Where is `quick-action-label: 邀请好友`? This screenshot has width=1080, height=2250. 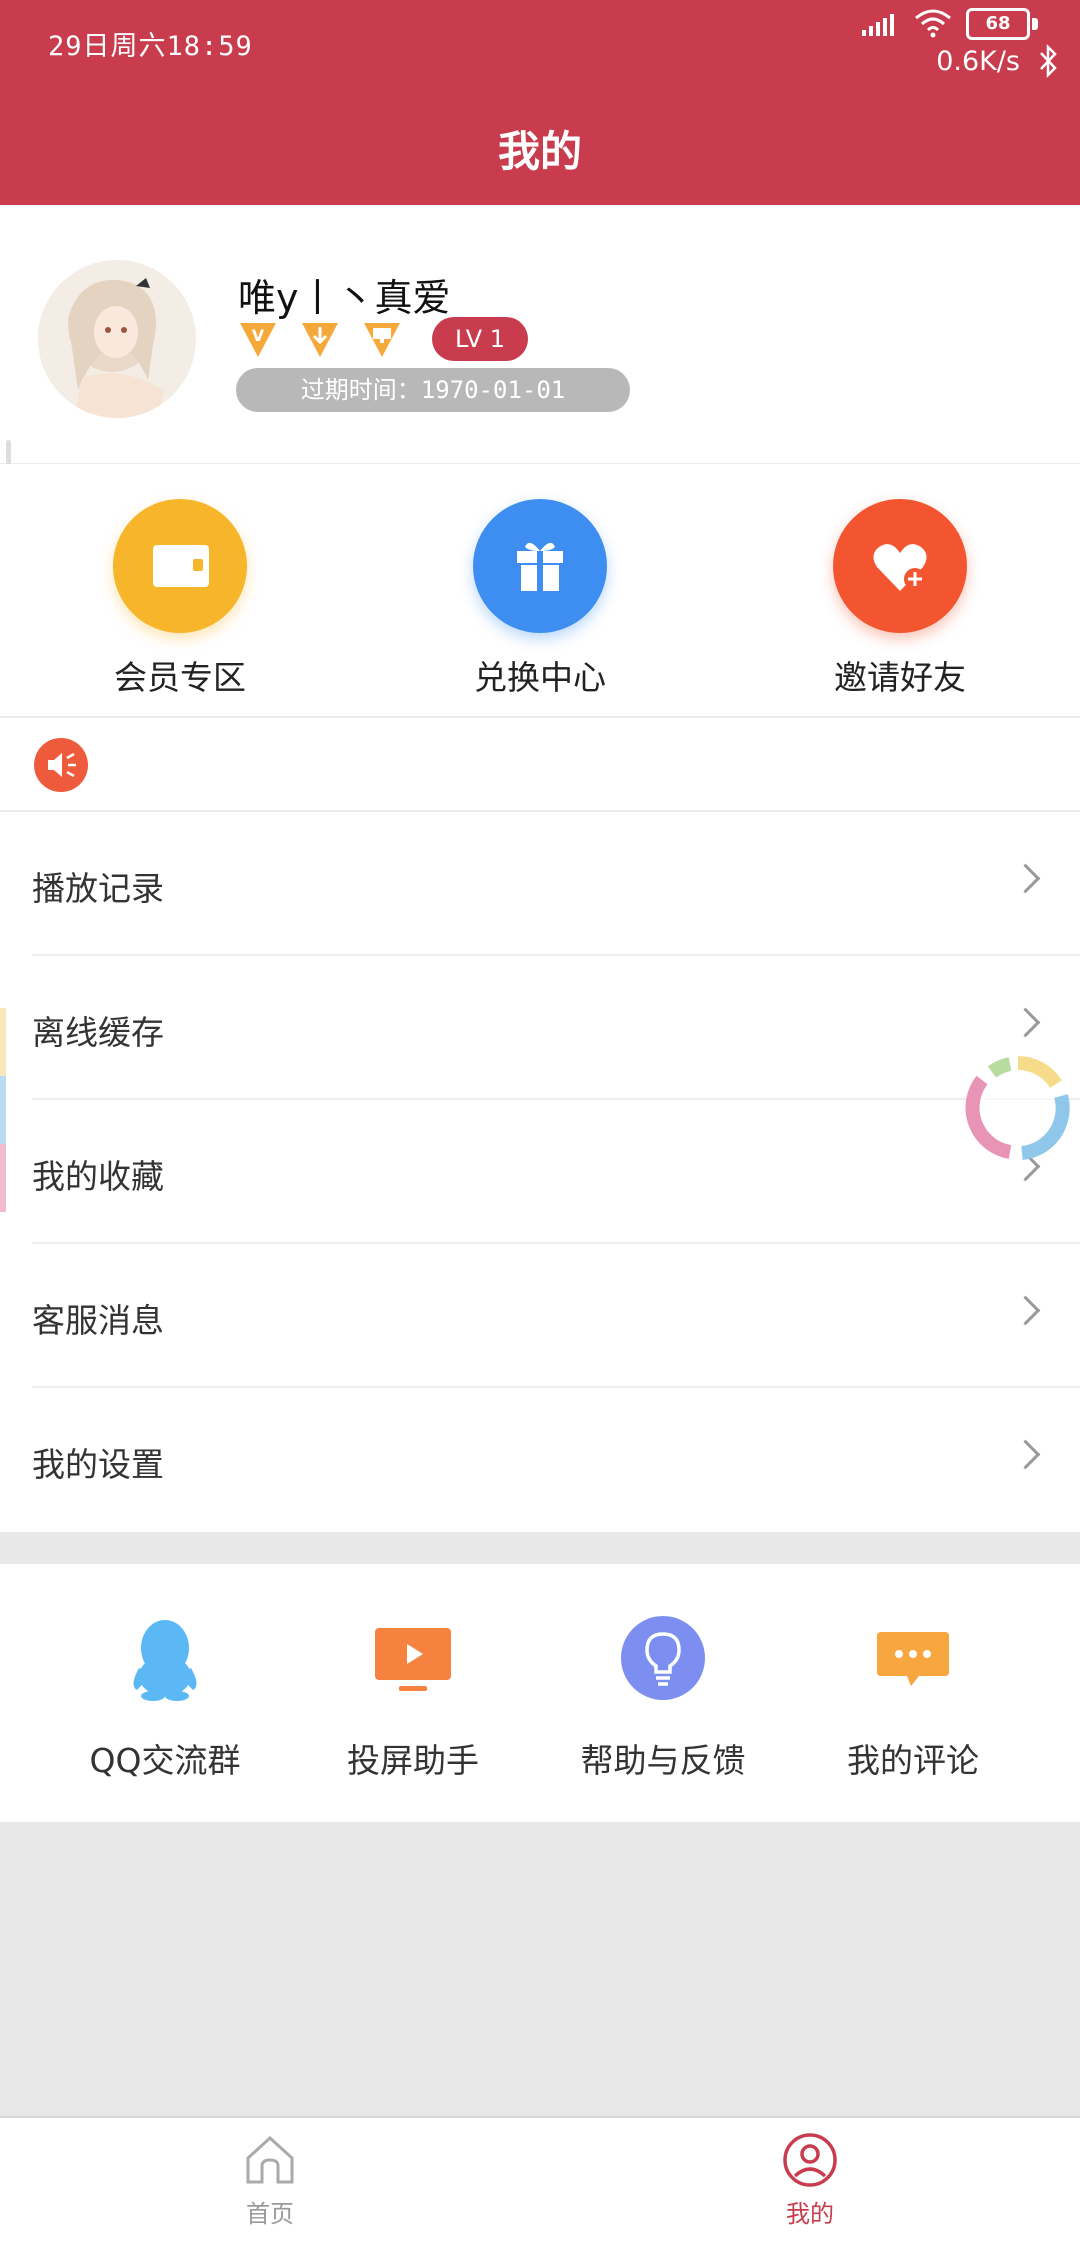
quick-action-label: 邀请好友 is located at coordinates (900, 677).